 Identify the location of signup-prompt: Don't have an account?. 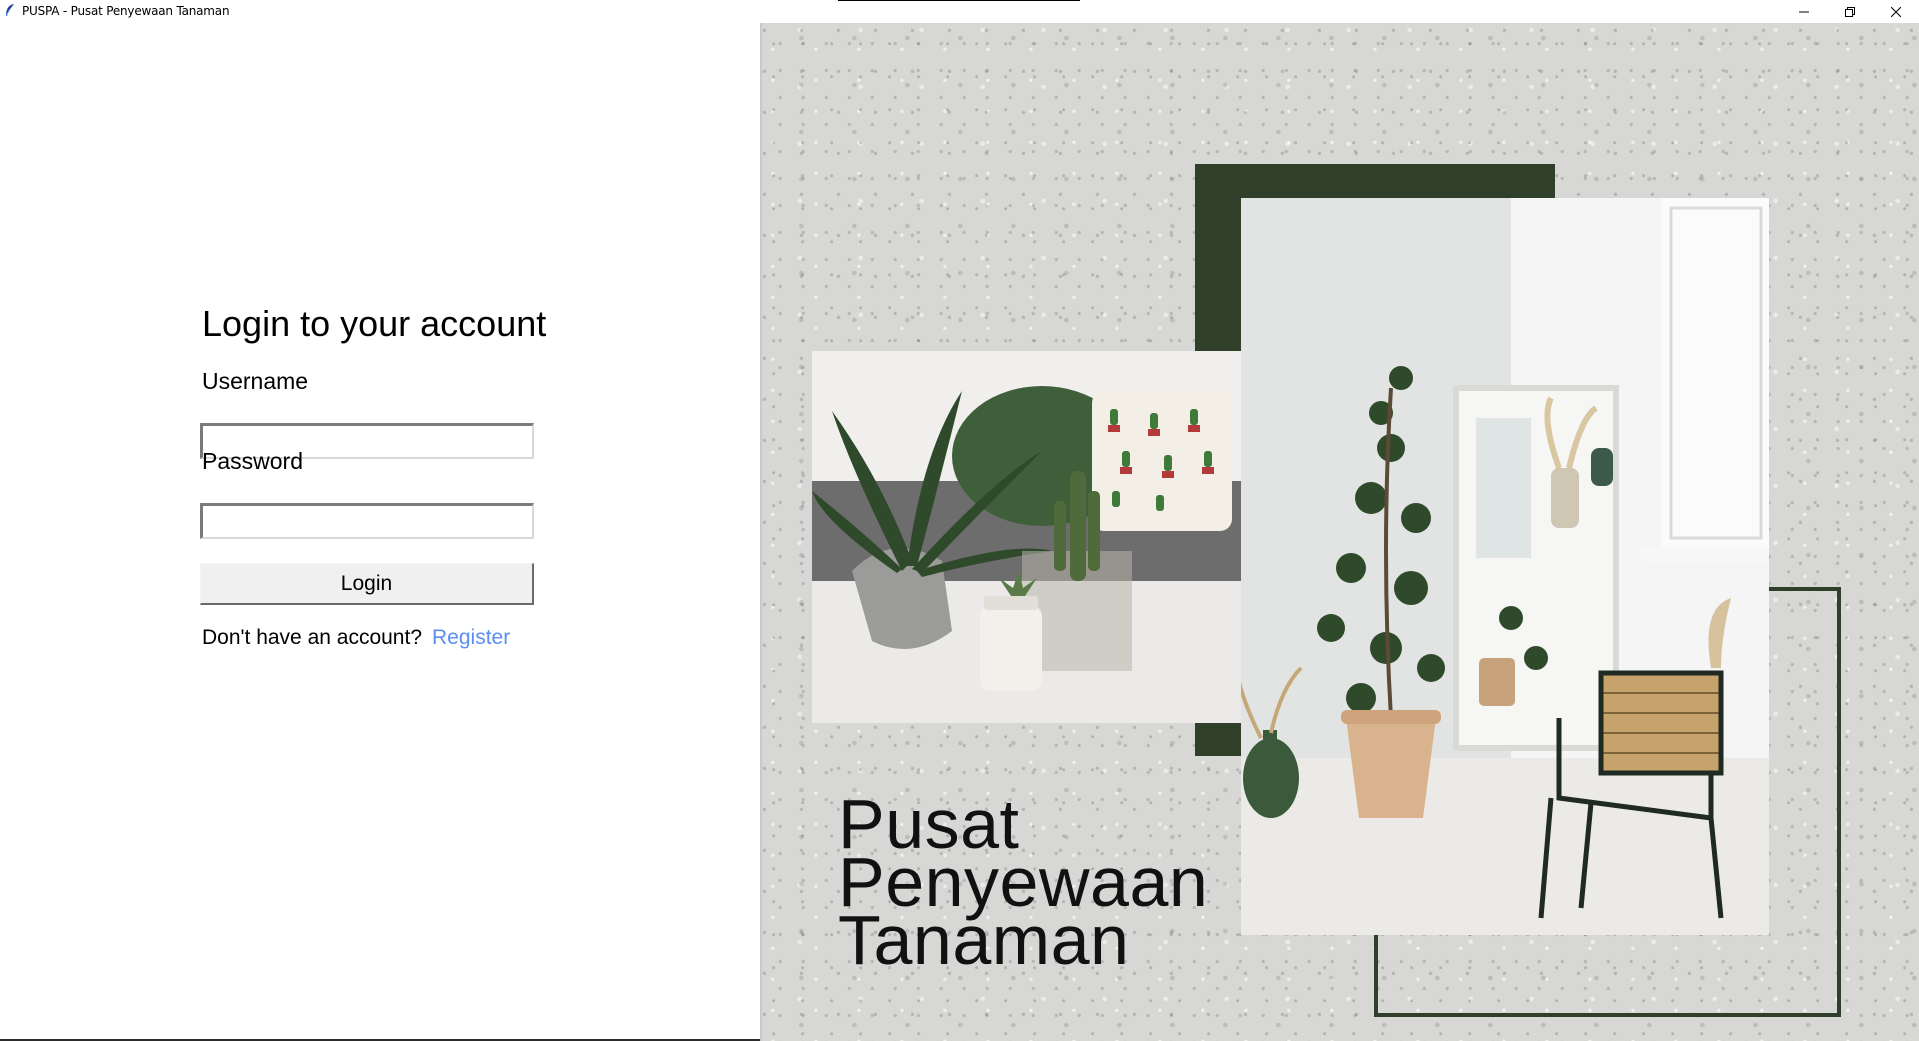
(312, 637).